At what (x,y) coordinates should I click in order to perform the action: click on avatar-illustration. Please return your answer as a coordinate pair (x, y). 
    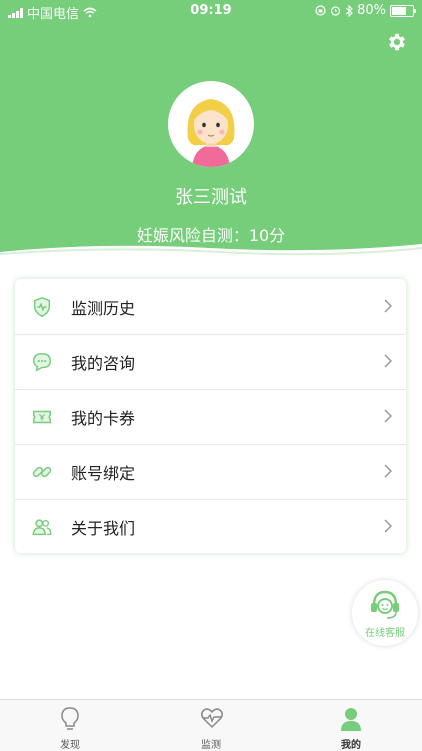
    Looking at the image, I should click on (211, 133).